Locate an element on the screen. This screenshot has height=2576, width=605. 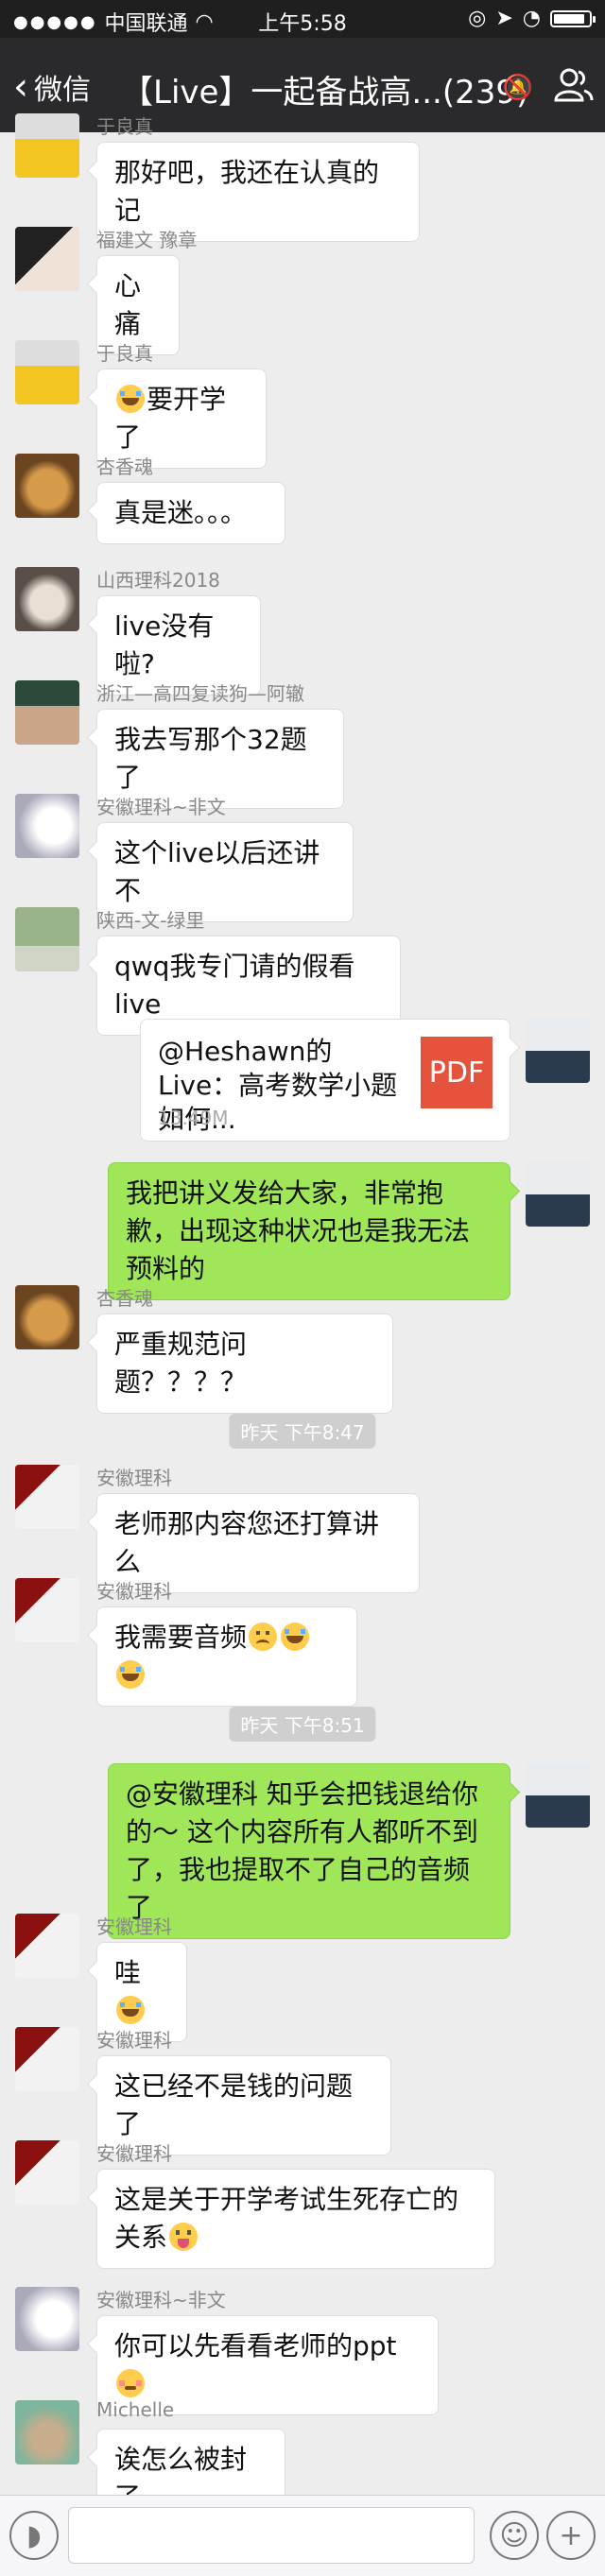
nav-bar: ‹ 微信 【Live】一起备战高...(239) 🔕 is located at coordinates (302, 85).